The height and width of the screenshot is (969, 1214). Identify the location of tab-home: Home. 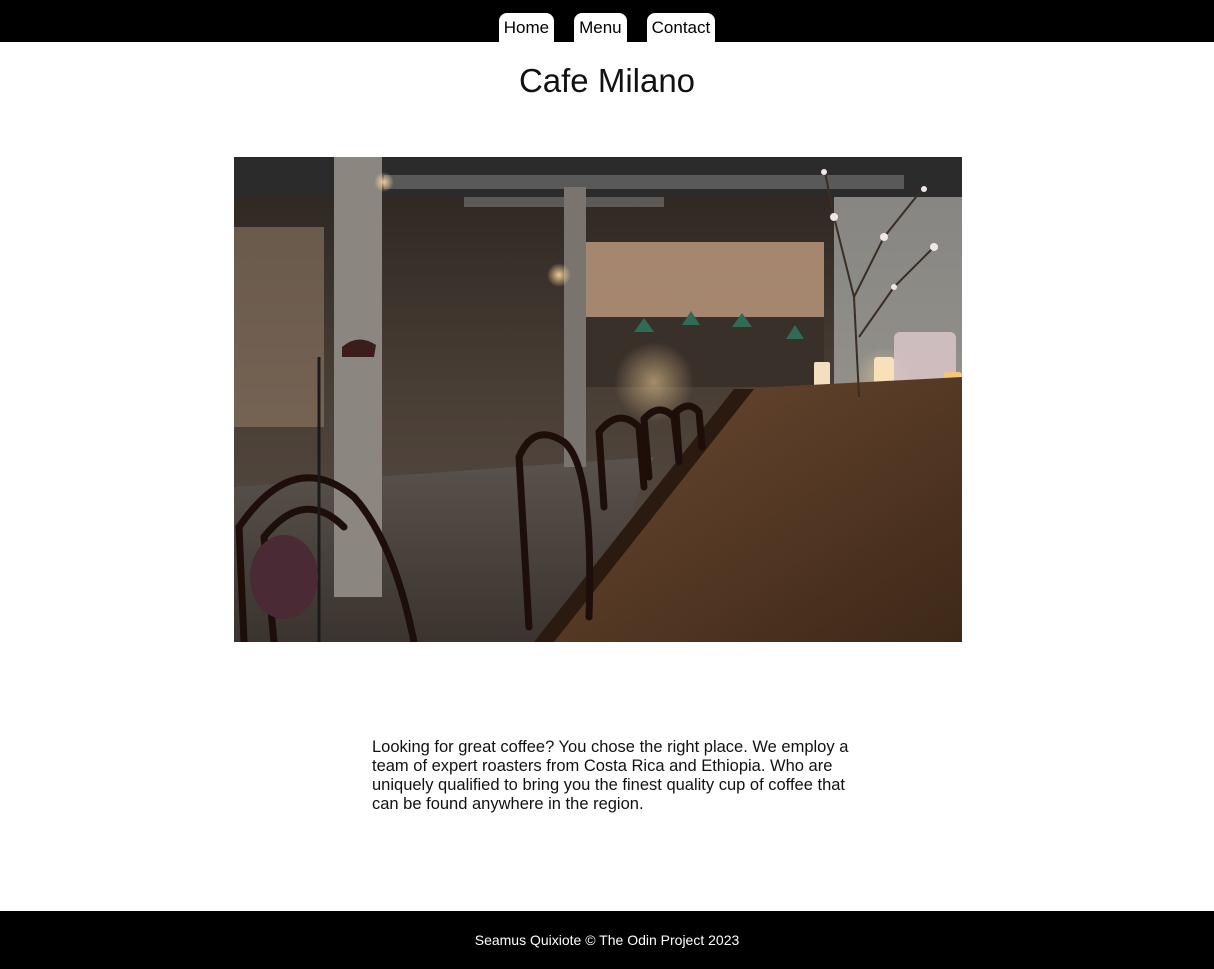
(526, 27).